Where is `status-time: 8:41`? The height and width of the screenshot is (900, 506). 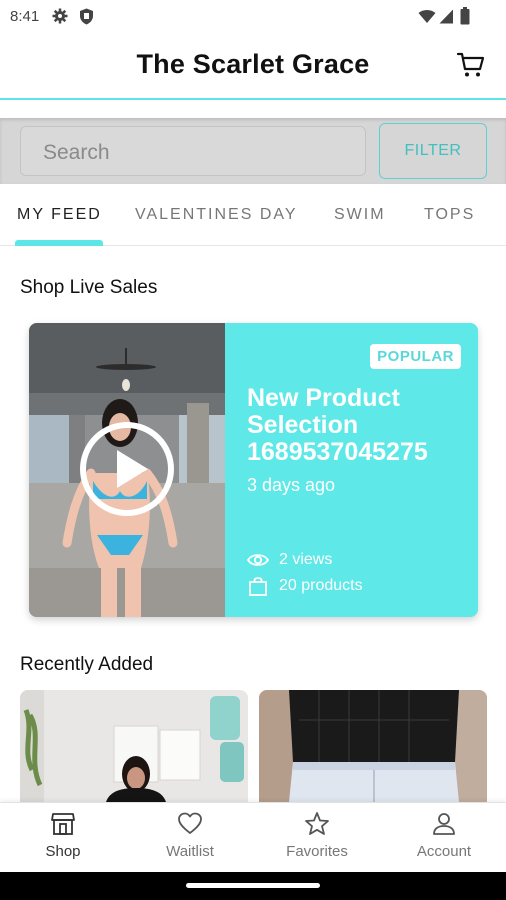 status-time: 8:41 is located at coordinates (25, 16).